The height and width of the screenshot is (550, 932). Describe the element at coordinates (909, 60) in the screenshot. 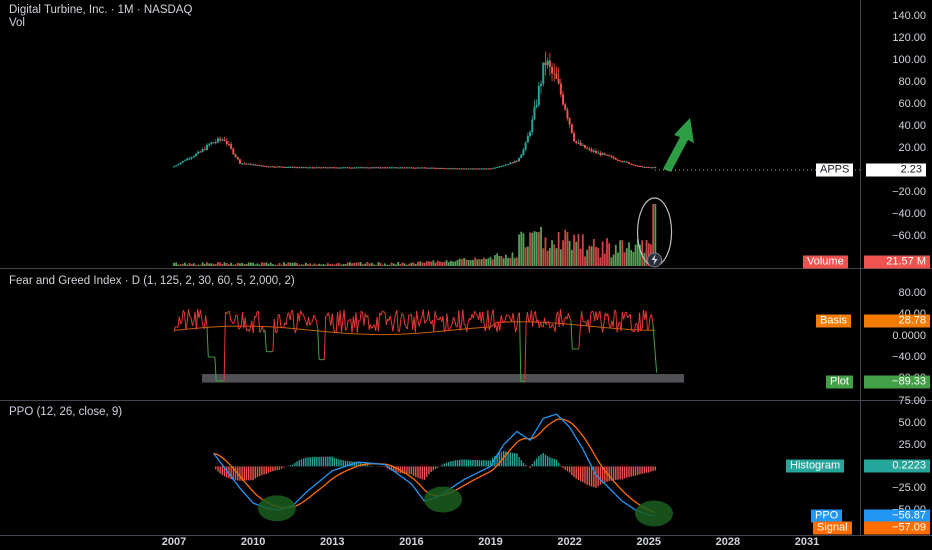

I see `price-axis-tick: 100.00` at that location.